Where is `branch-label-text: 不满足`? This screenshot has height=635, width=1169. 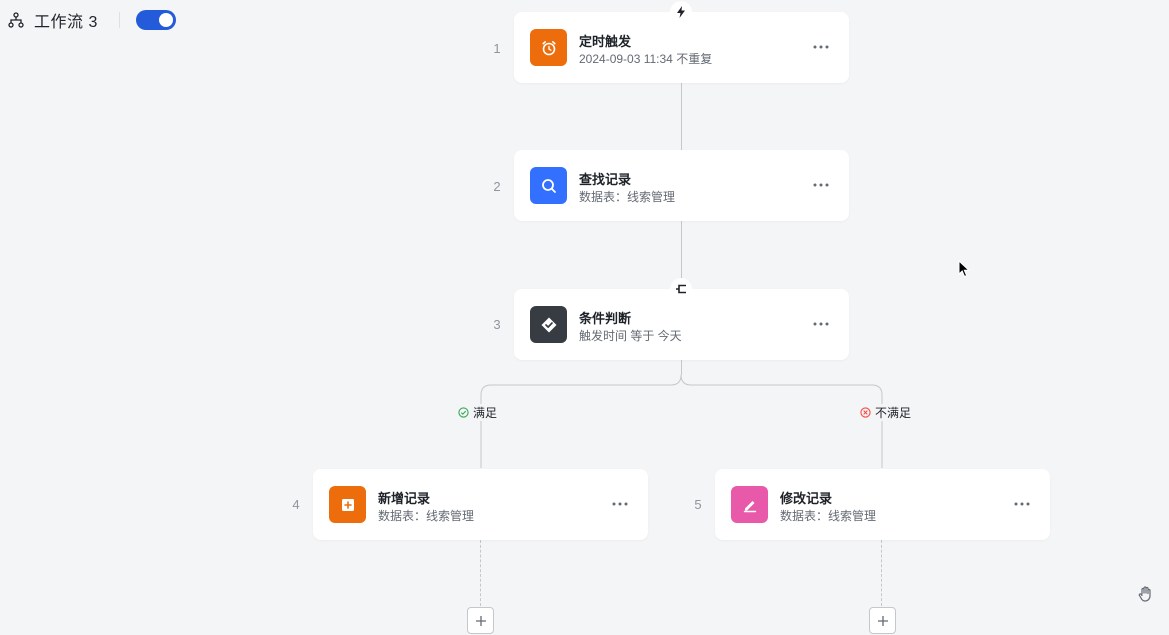
branch-label-text: 不满足 is located at coordinates (893, 413).